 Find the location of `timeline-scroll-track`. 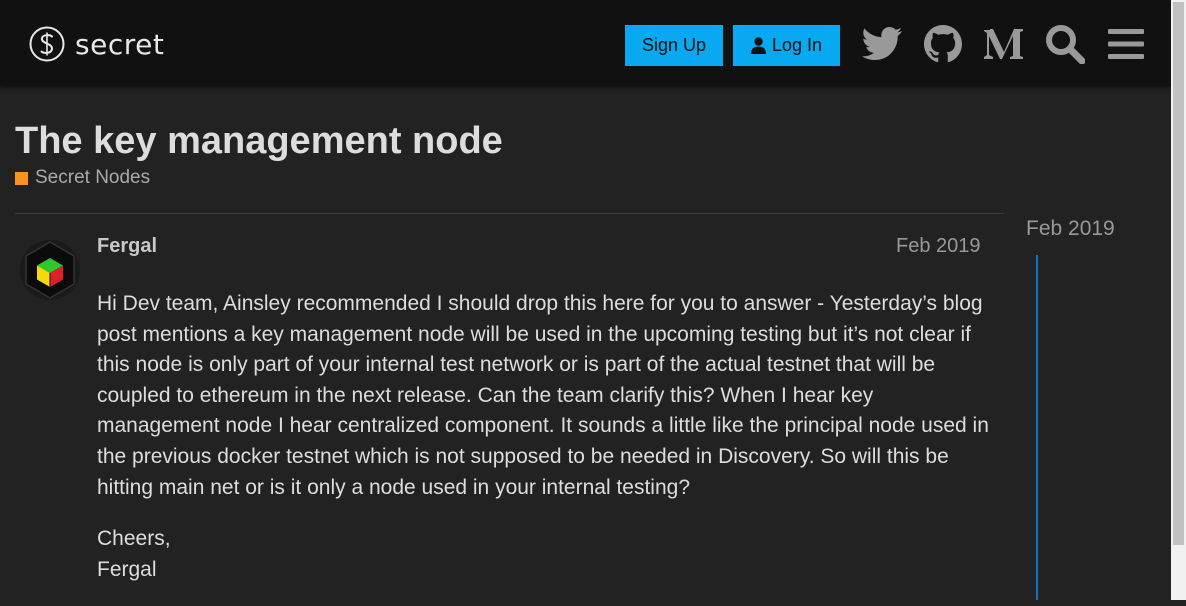

timeline-scroll-track is located at coordinates (1037, 427).